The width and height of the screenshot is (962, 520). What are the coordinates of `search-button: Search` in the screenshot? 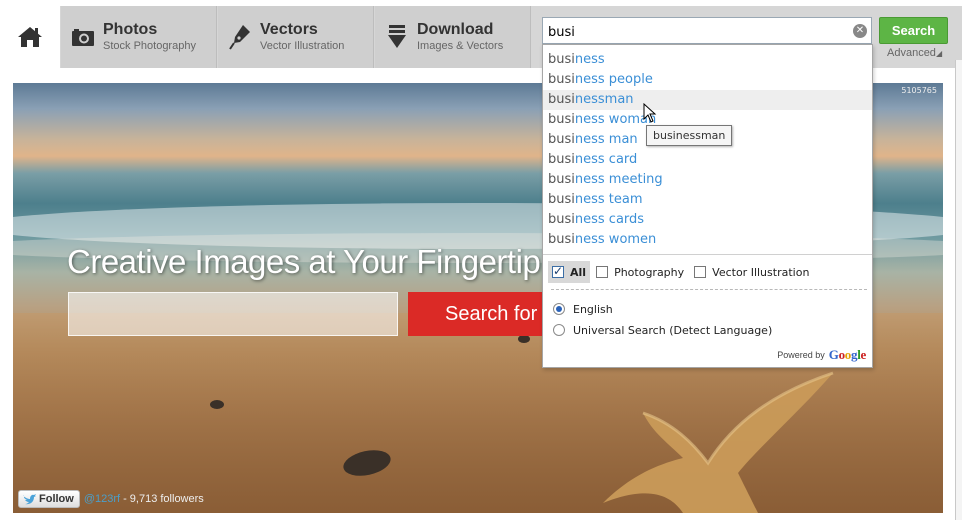 It's located at (913, 30).